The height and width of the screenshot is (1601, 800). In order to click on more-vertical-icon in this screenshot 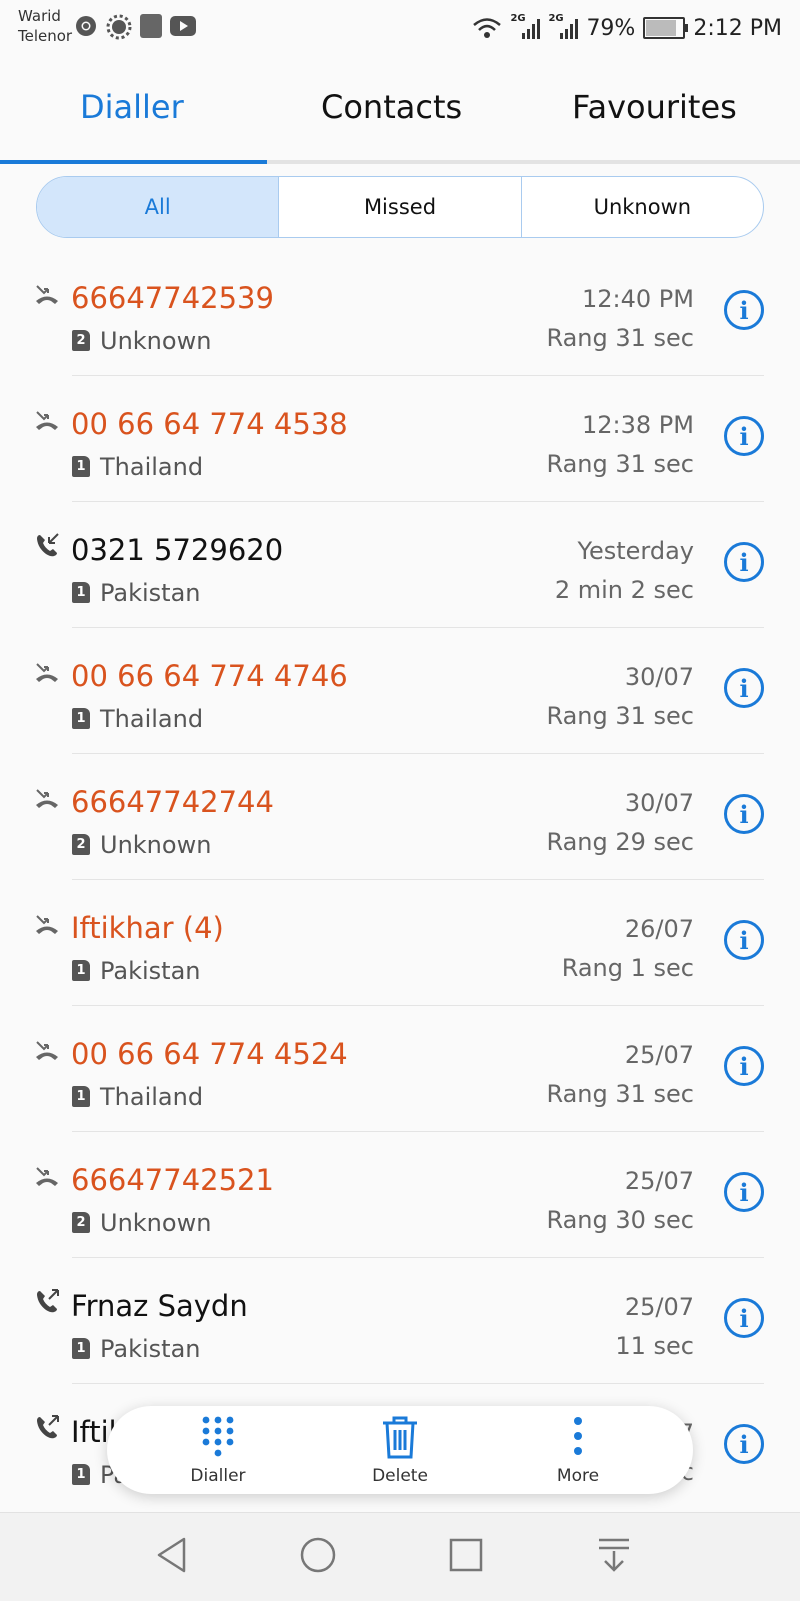, I will do `click(578, 1436)`.